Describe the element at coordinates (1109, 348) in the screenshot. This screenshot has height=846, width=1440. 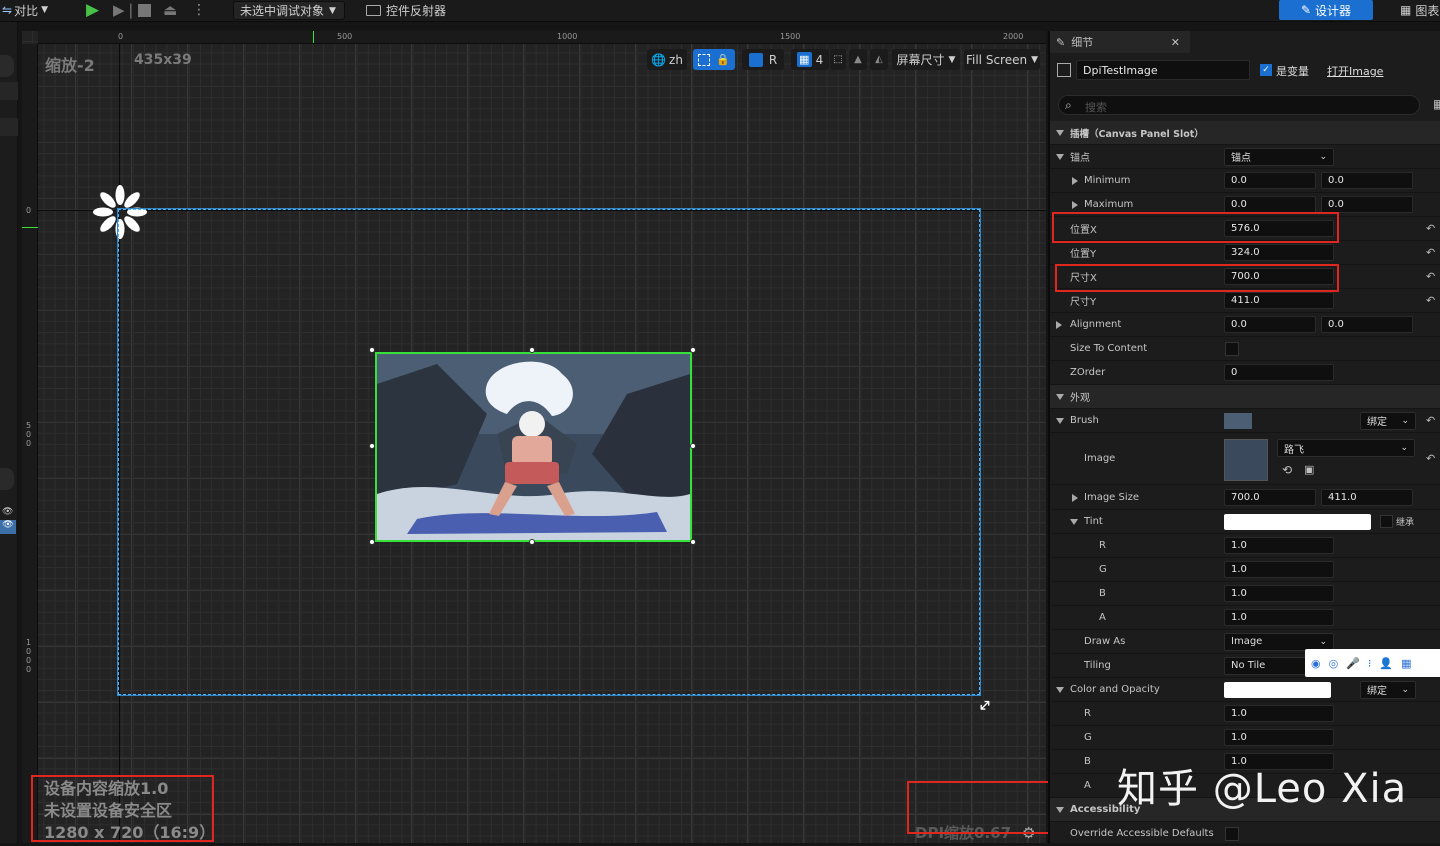
I see `size-to-content-label: Size To Content` at that location.